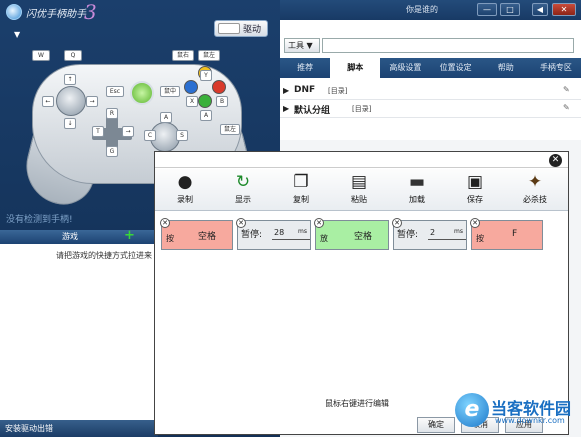 This screenshot has height=437, width=581. Describe the element at coordinates (92, 101) in the screenshot. I see `key-lstick-right: →` at that location.